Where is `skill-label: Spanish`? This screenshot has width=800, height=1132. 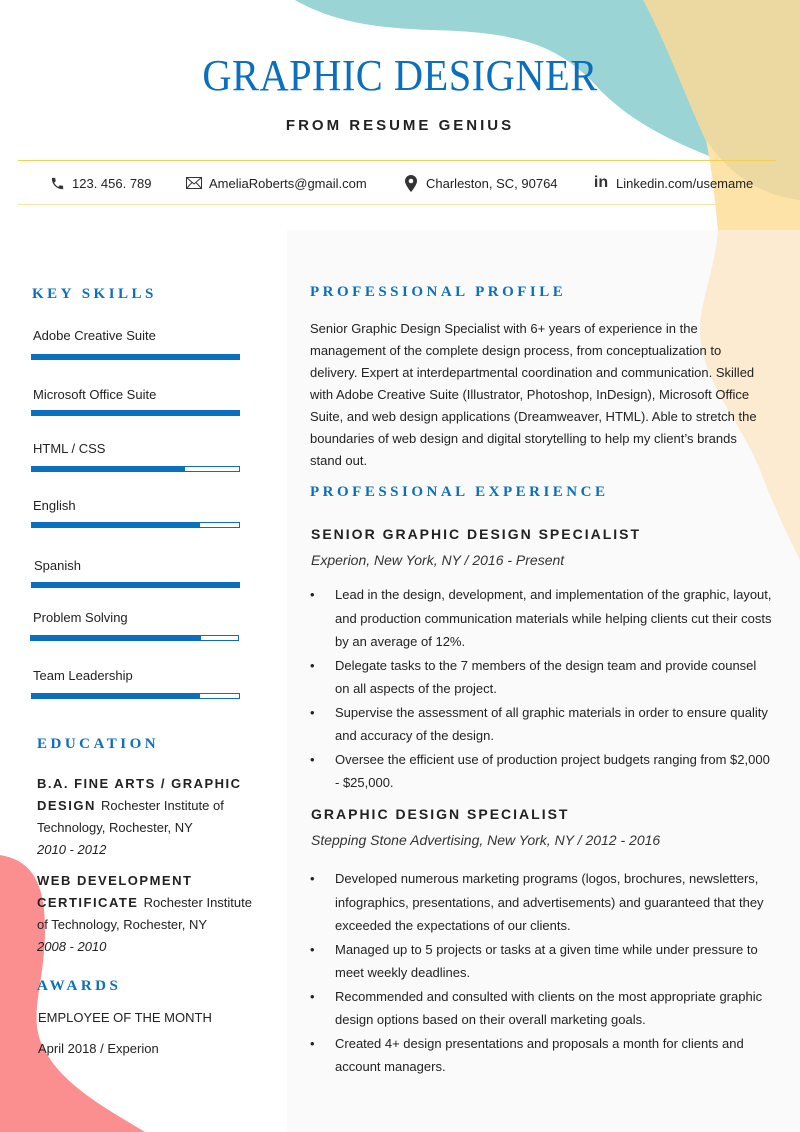 skill-label: Spanish is located at coordinates (57, 565).